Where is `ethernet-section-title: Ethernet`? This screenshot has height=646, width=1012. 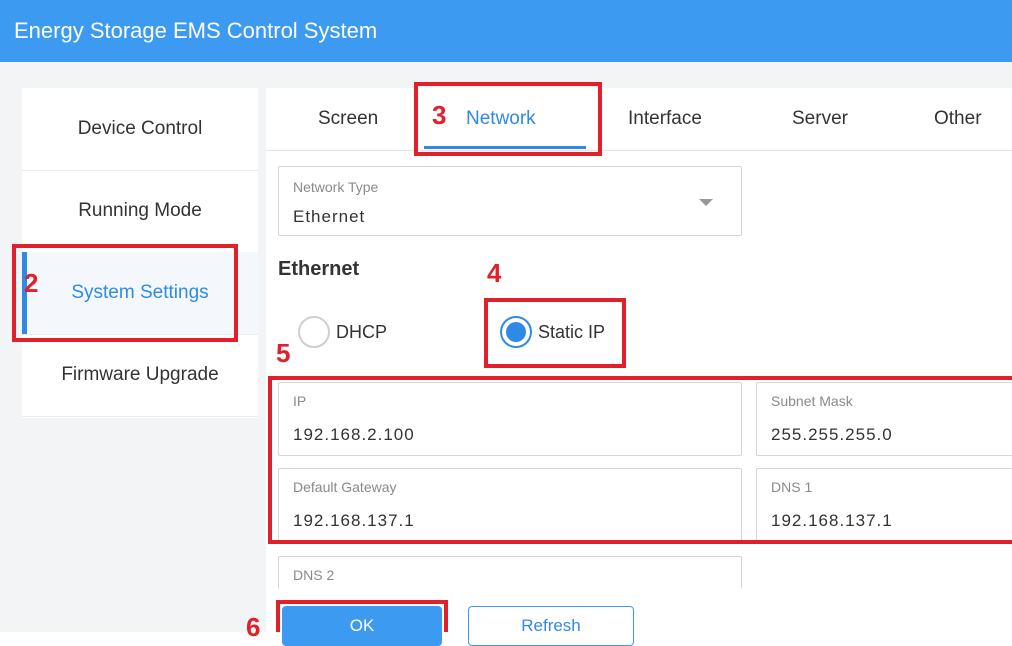
ethernet-section-title: Ethernet is located at coordinates (319, 269).